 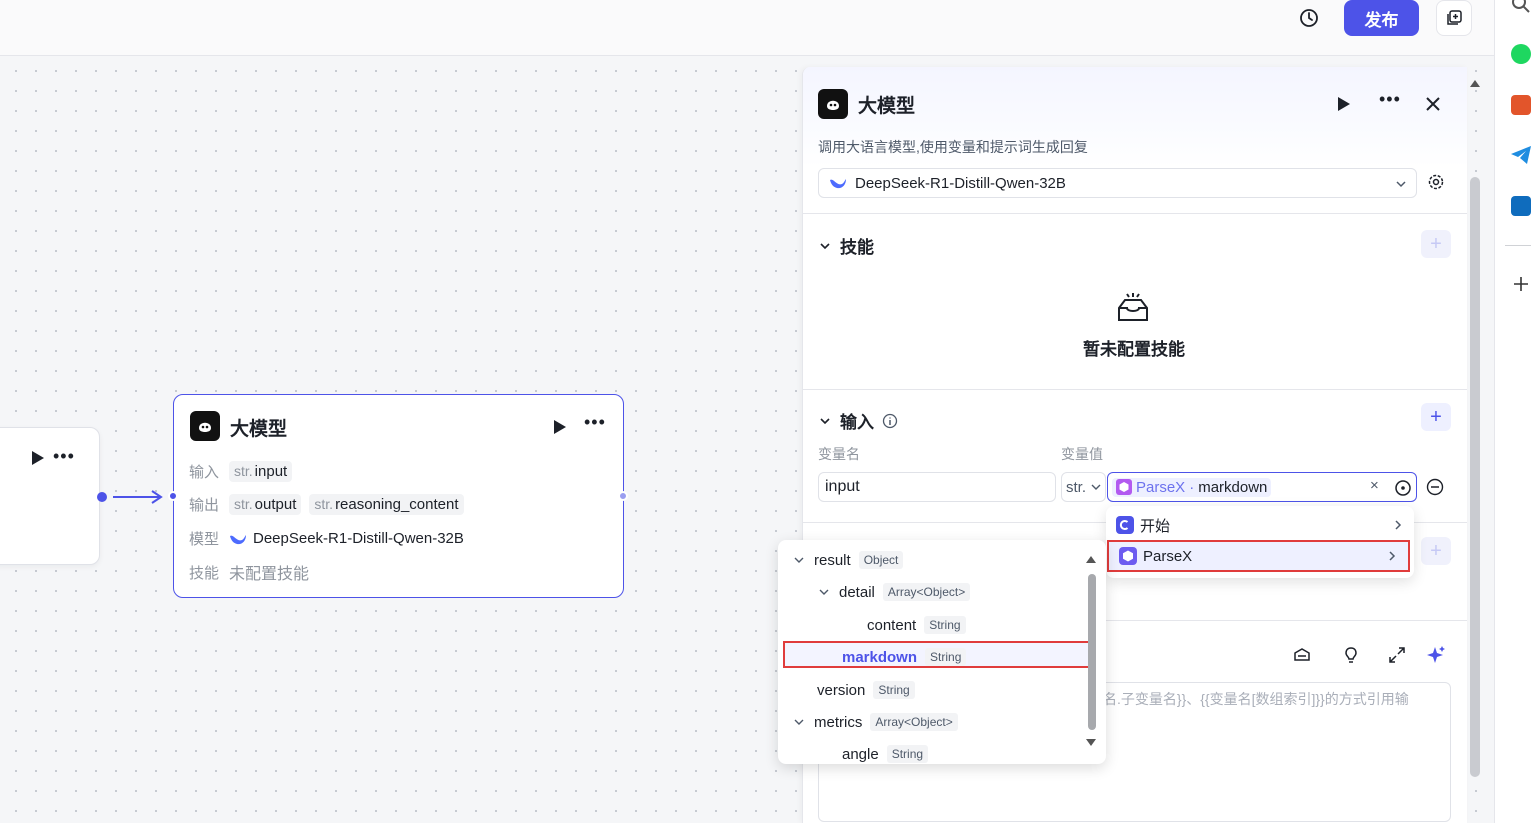 What do you see at coordinates (1260, 525) in the screenshot?
I see `source-item-start: 开始` at bounding box center [1260, 525].